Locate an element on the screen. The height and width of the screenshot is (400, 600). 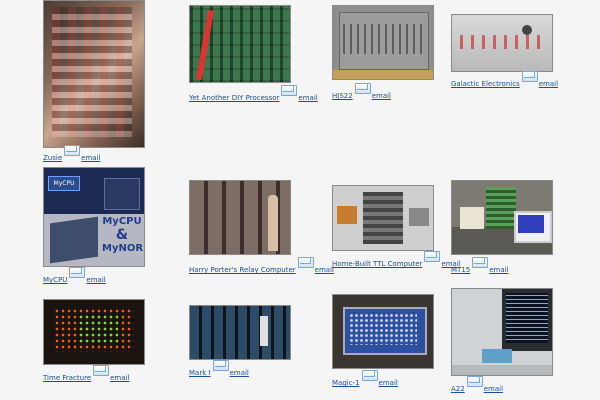
item-title-link: Magic-1 is located at coordinates (346, 383).